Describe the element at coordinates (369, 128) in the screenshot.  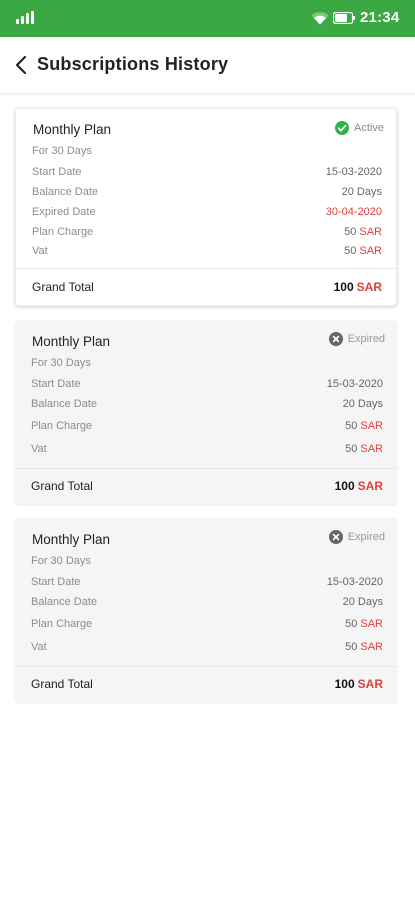
I see `status-text: Active` at that location.